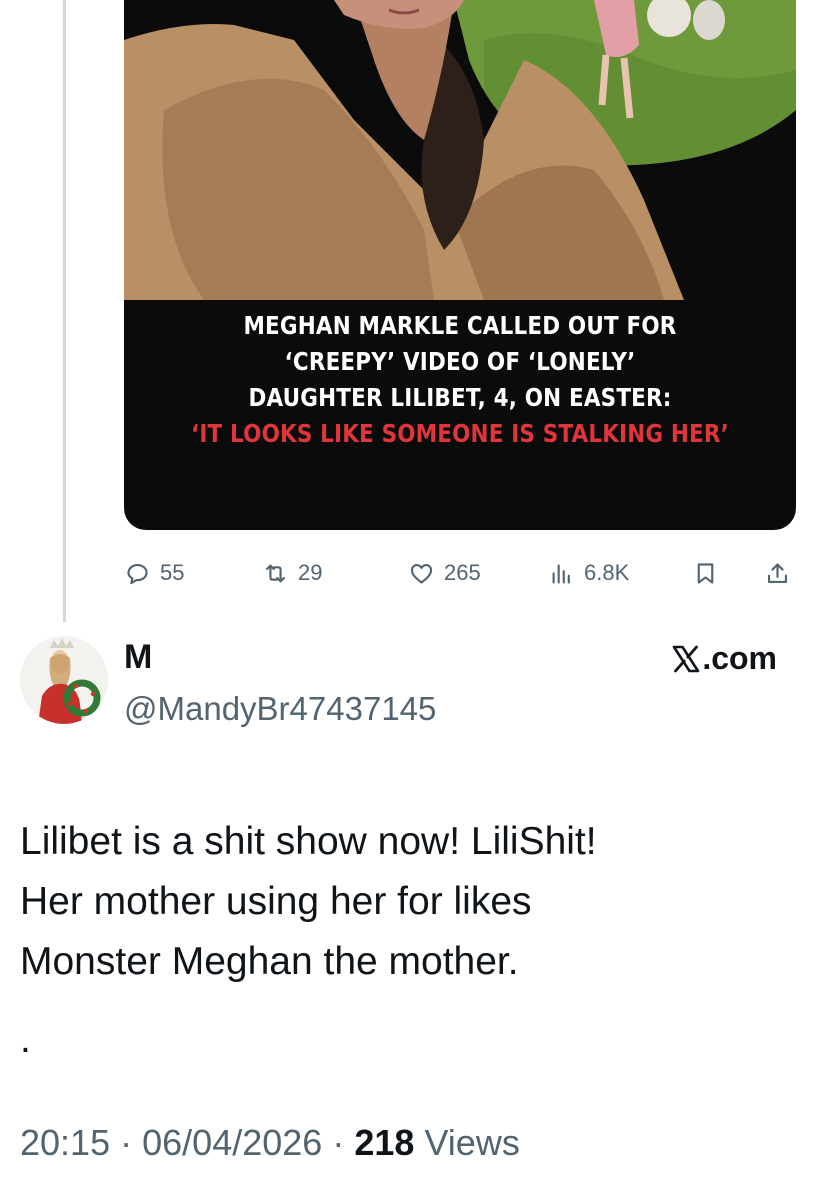  I want to click on like-button: 265, so click(444, 573).